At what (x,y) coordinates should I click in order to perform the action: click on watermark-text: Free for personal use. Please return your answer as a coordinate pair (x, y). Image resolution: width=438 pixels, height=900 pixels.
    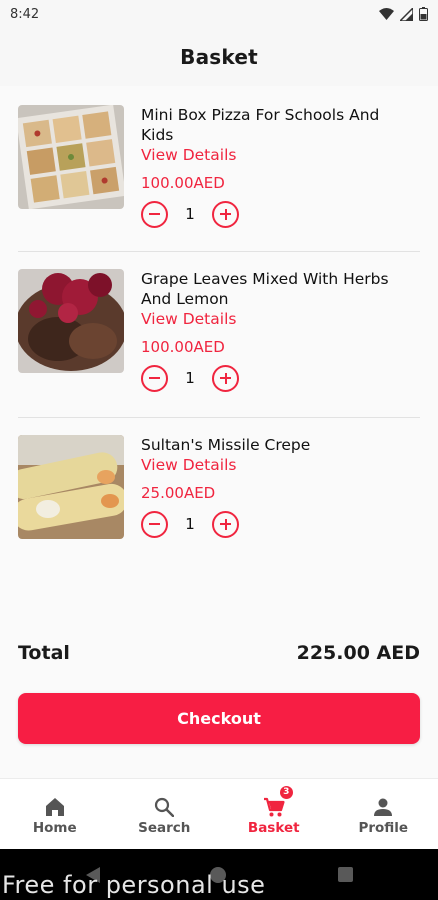
    Looking at the image, I should click on (134, 885).